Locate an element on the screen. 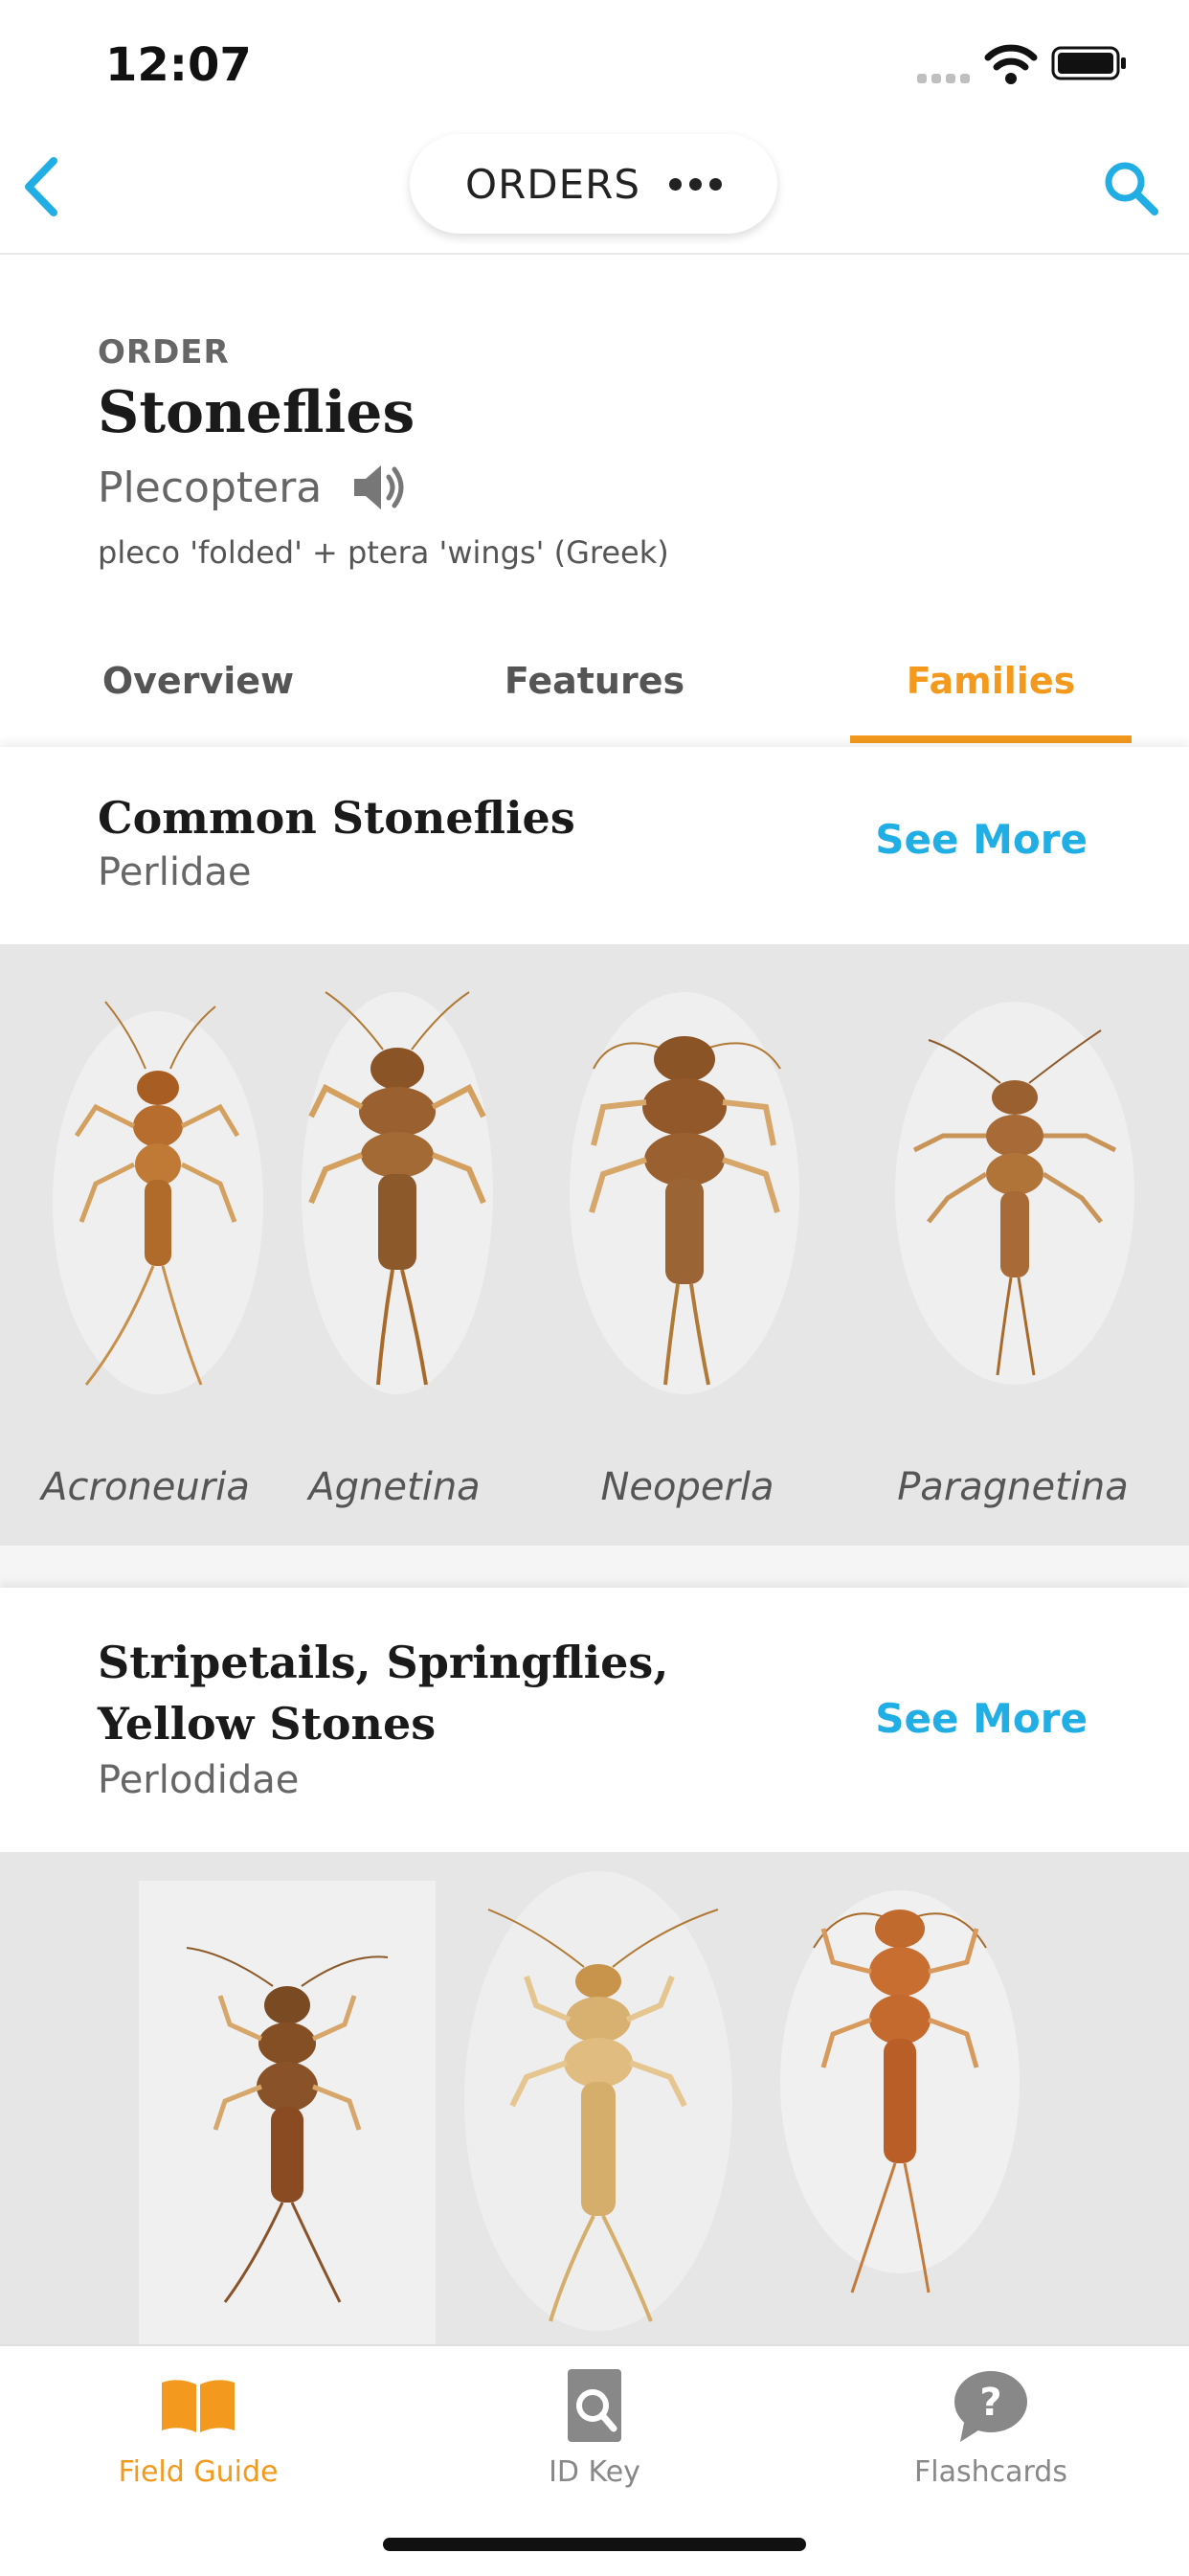  order-common-name: Stoneflies is located at coordinates (256, 412).